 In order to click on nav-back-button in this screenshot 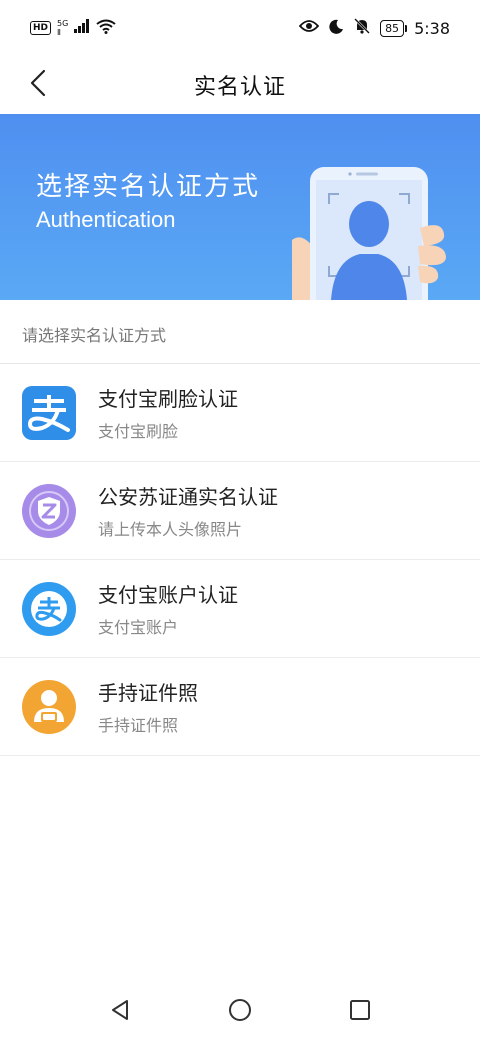, I will do `click(120, 1012)`.